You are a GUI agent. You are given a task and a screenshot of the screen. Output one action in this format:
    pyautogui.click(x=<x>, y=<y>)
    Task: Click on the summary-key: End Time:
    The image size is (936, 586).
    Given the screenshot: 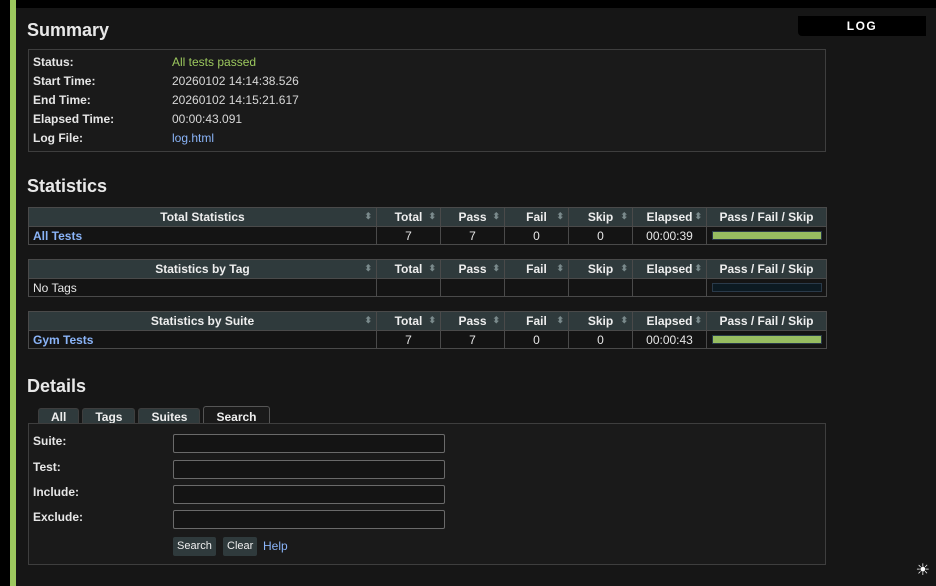 What is the action you would take?
    pyautogui.click(x=62, y=100)
    